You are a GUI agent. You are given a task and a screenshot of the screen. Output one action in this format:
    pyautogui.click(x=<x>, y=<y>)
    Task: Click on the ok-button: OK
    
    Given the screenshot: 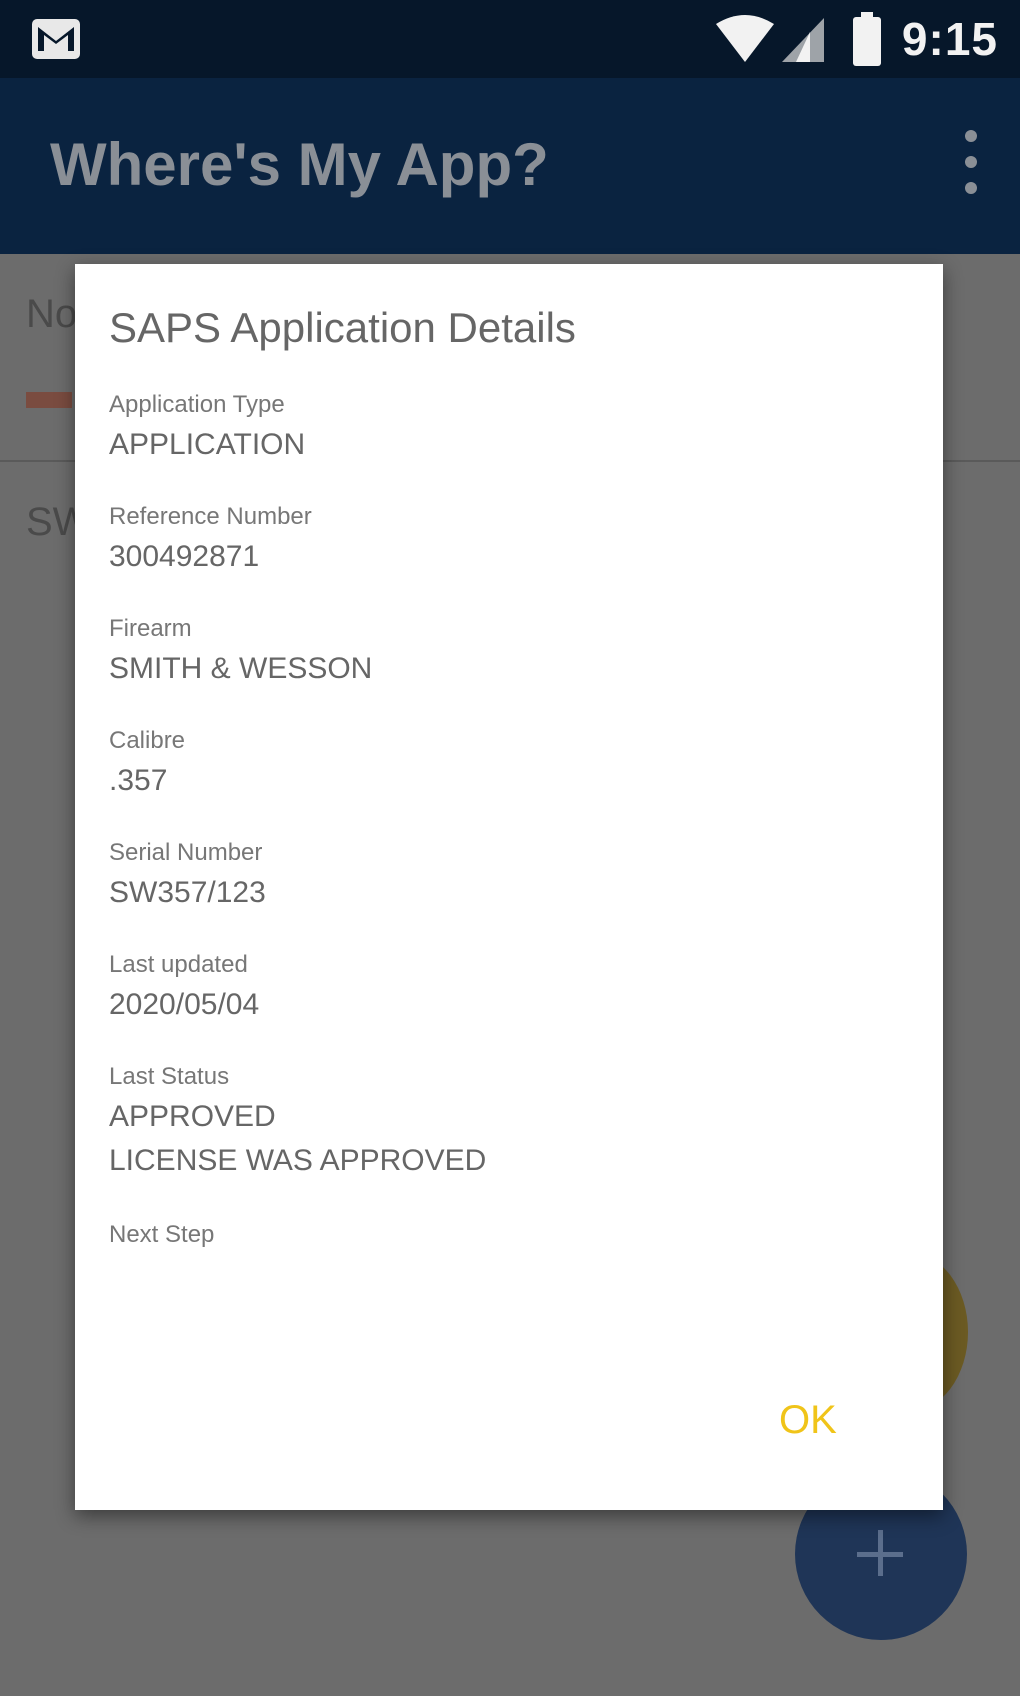 What is the action you would take?
    pyautogui.click(x=808, y=1420)
    